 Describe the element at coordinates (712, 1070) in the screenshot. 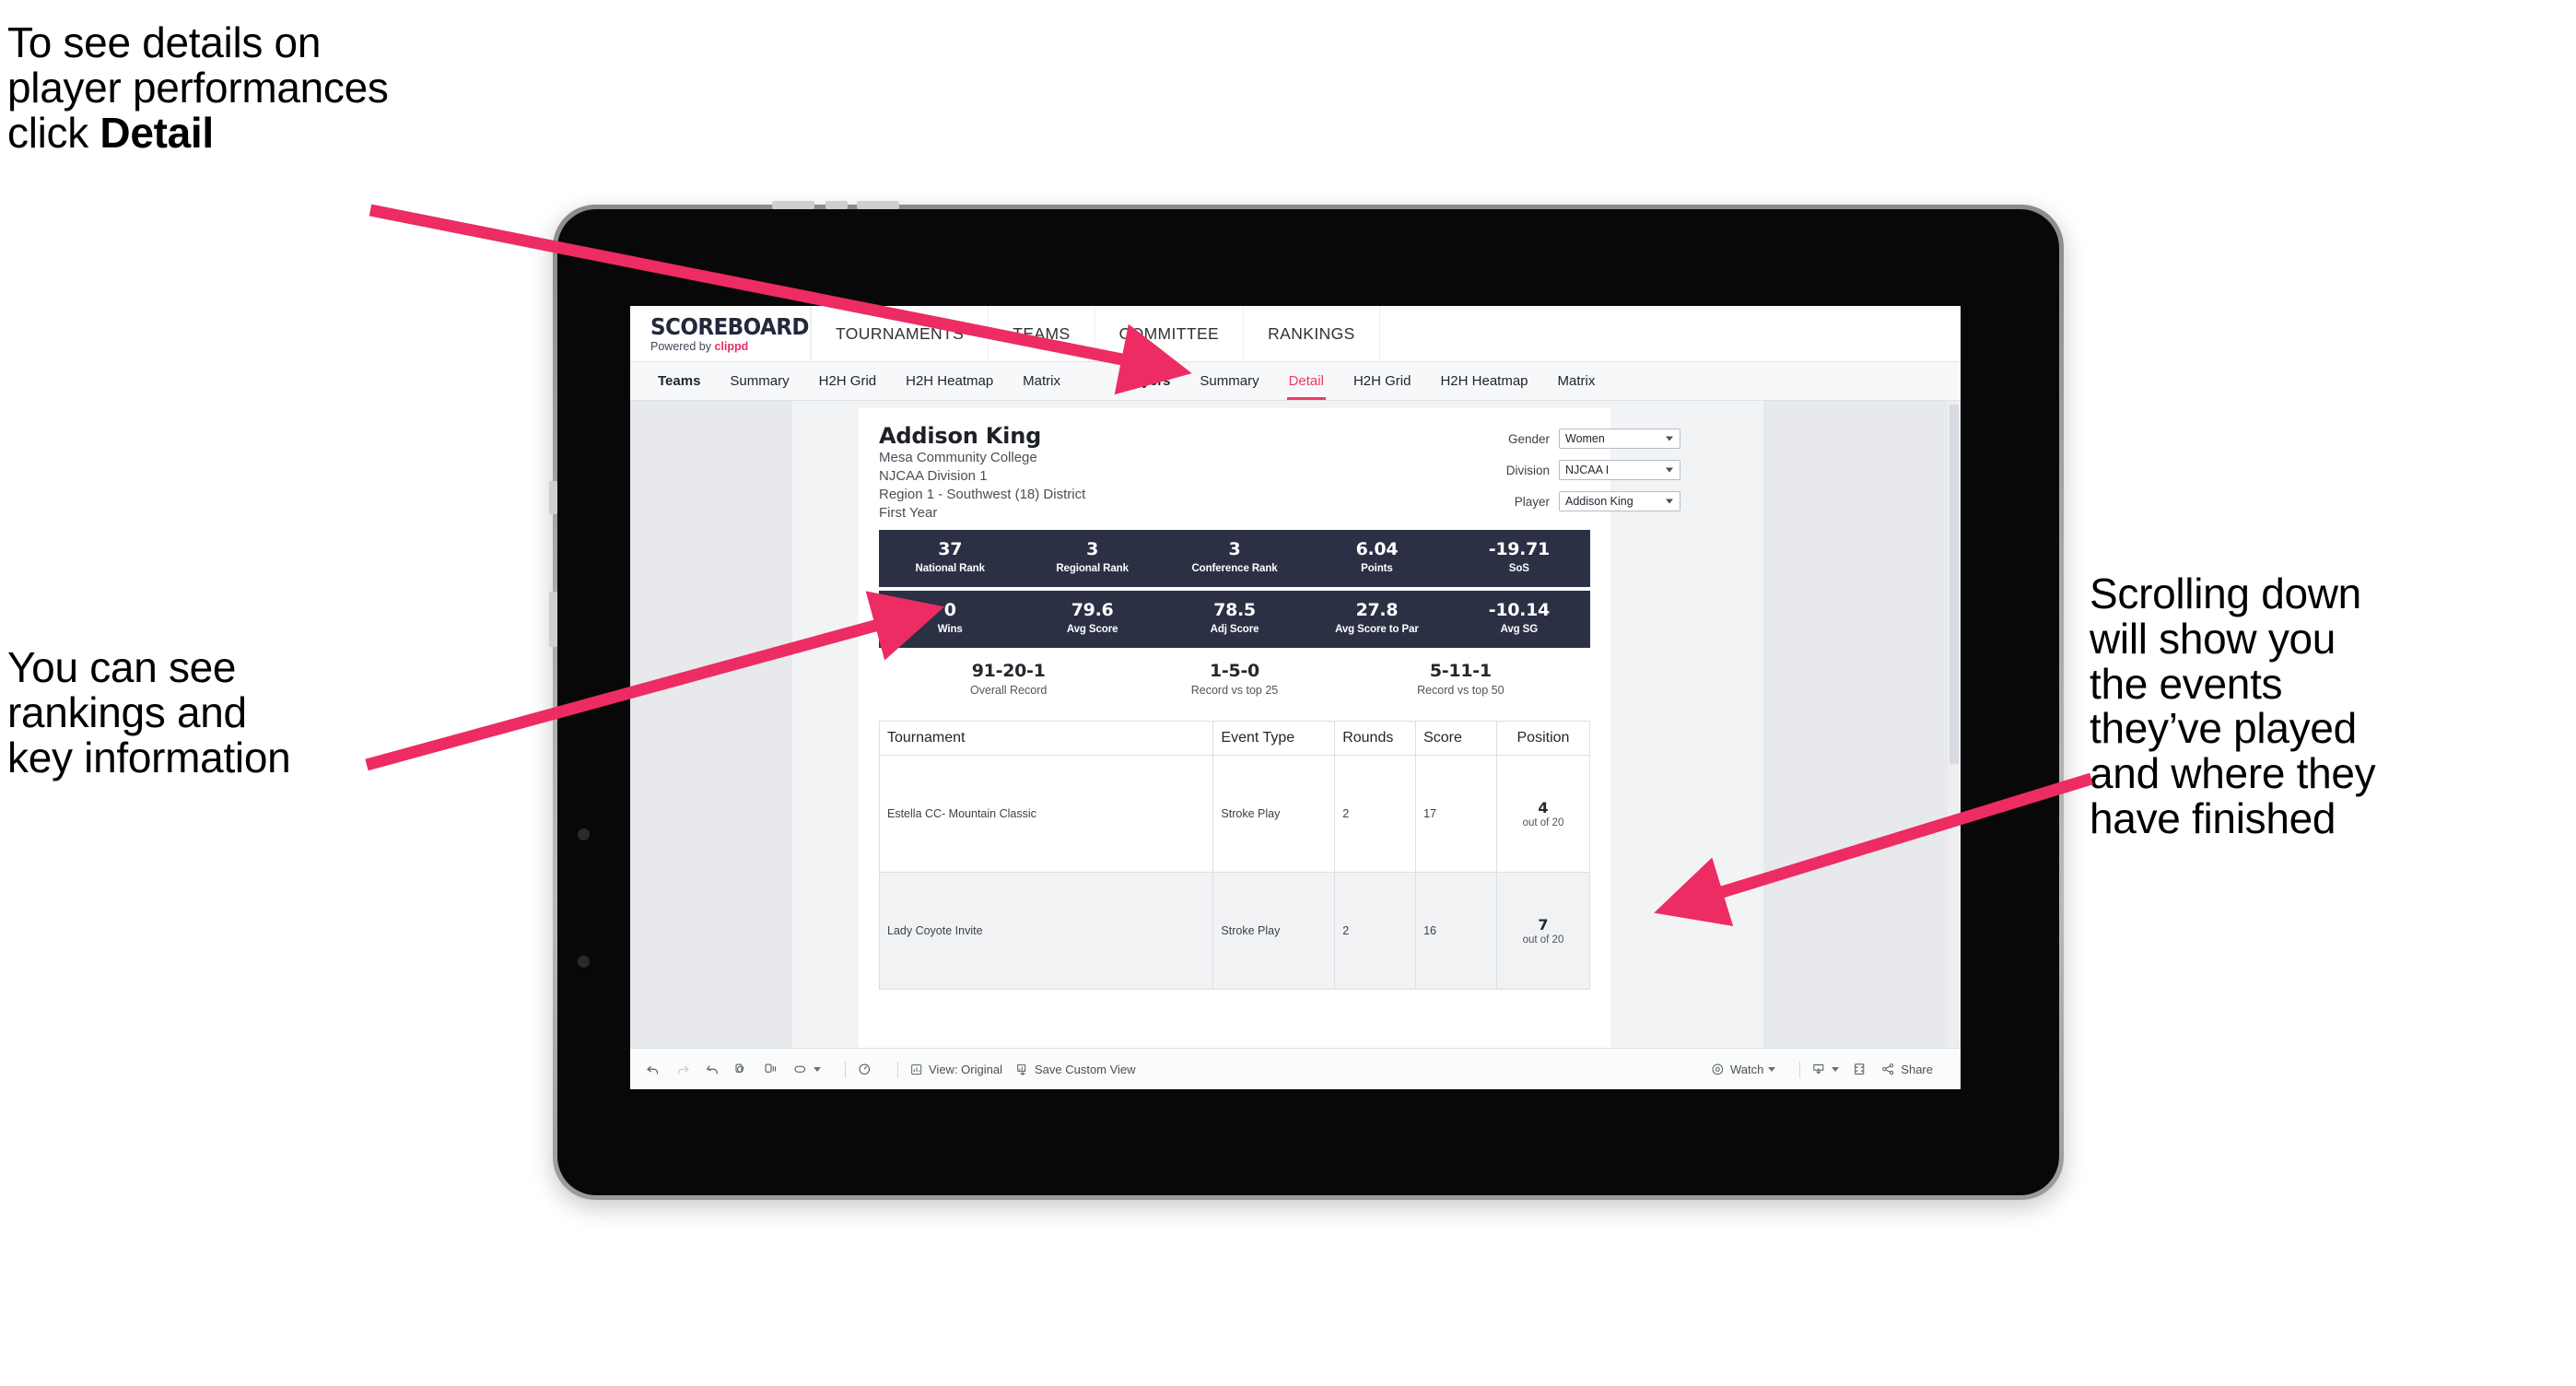

I see `revert-button` at that location.